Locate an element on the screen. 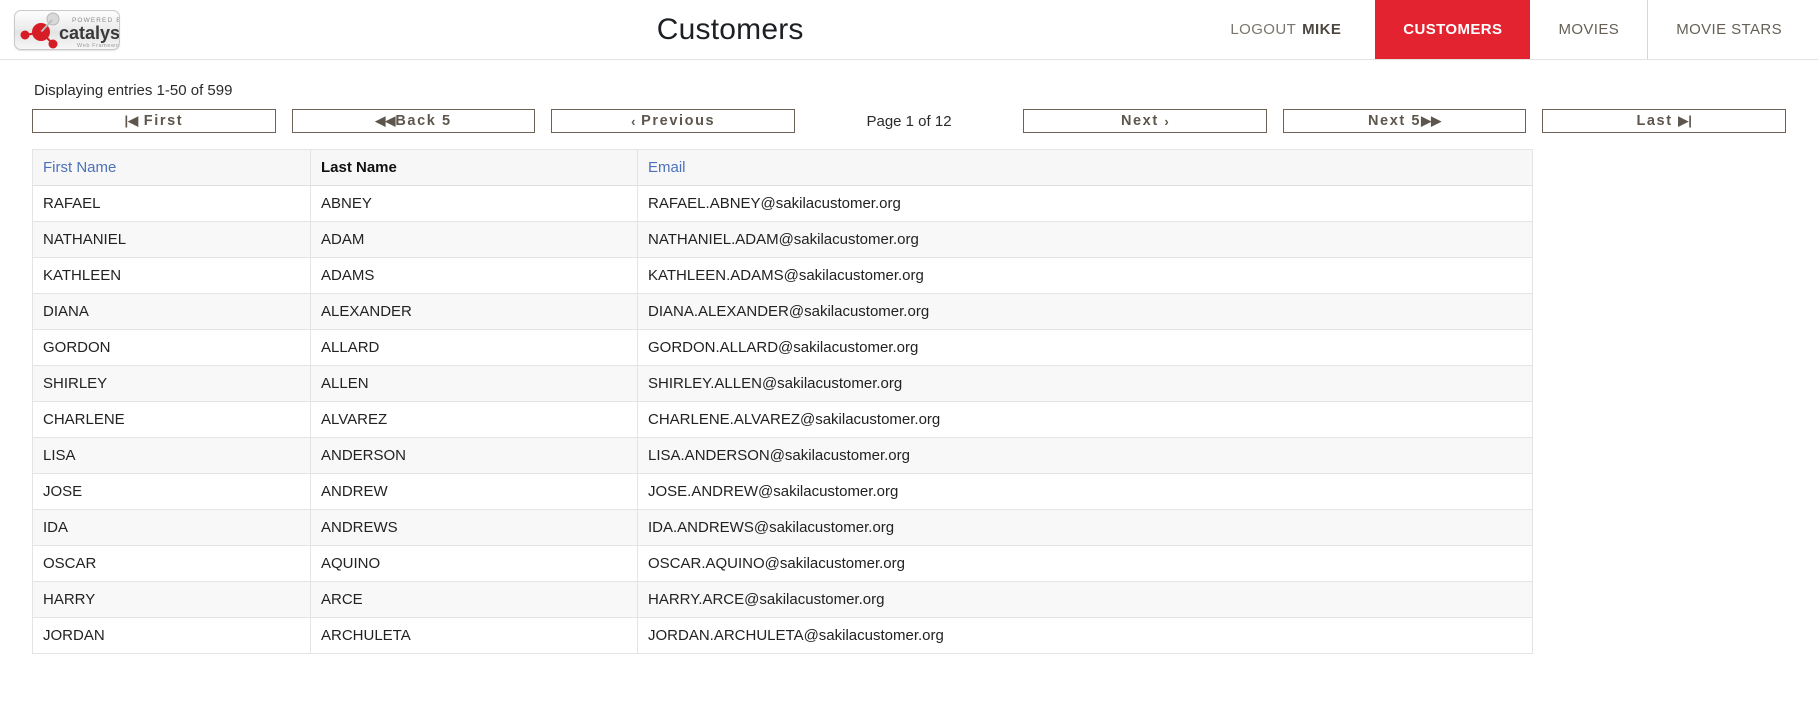  cell-first-name: KATHLEEN is located at coordinates (171, 275).